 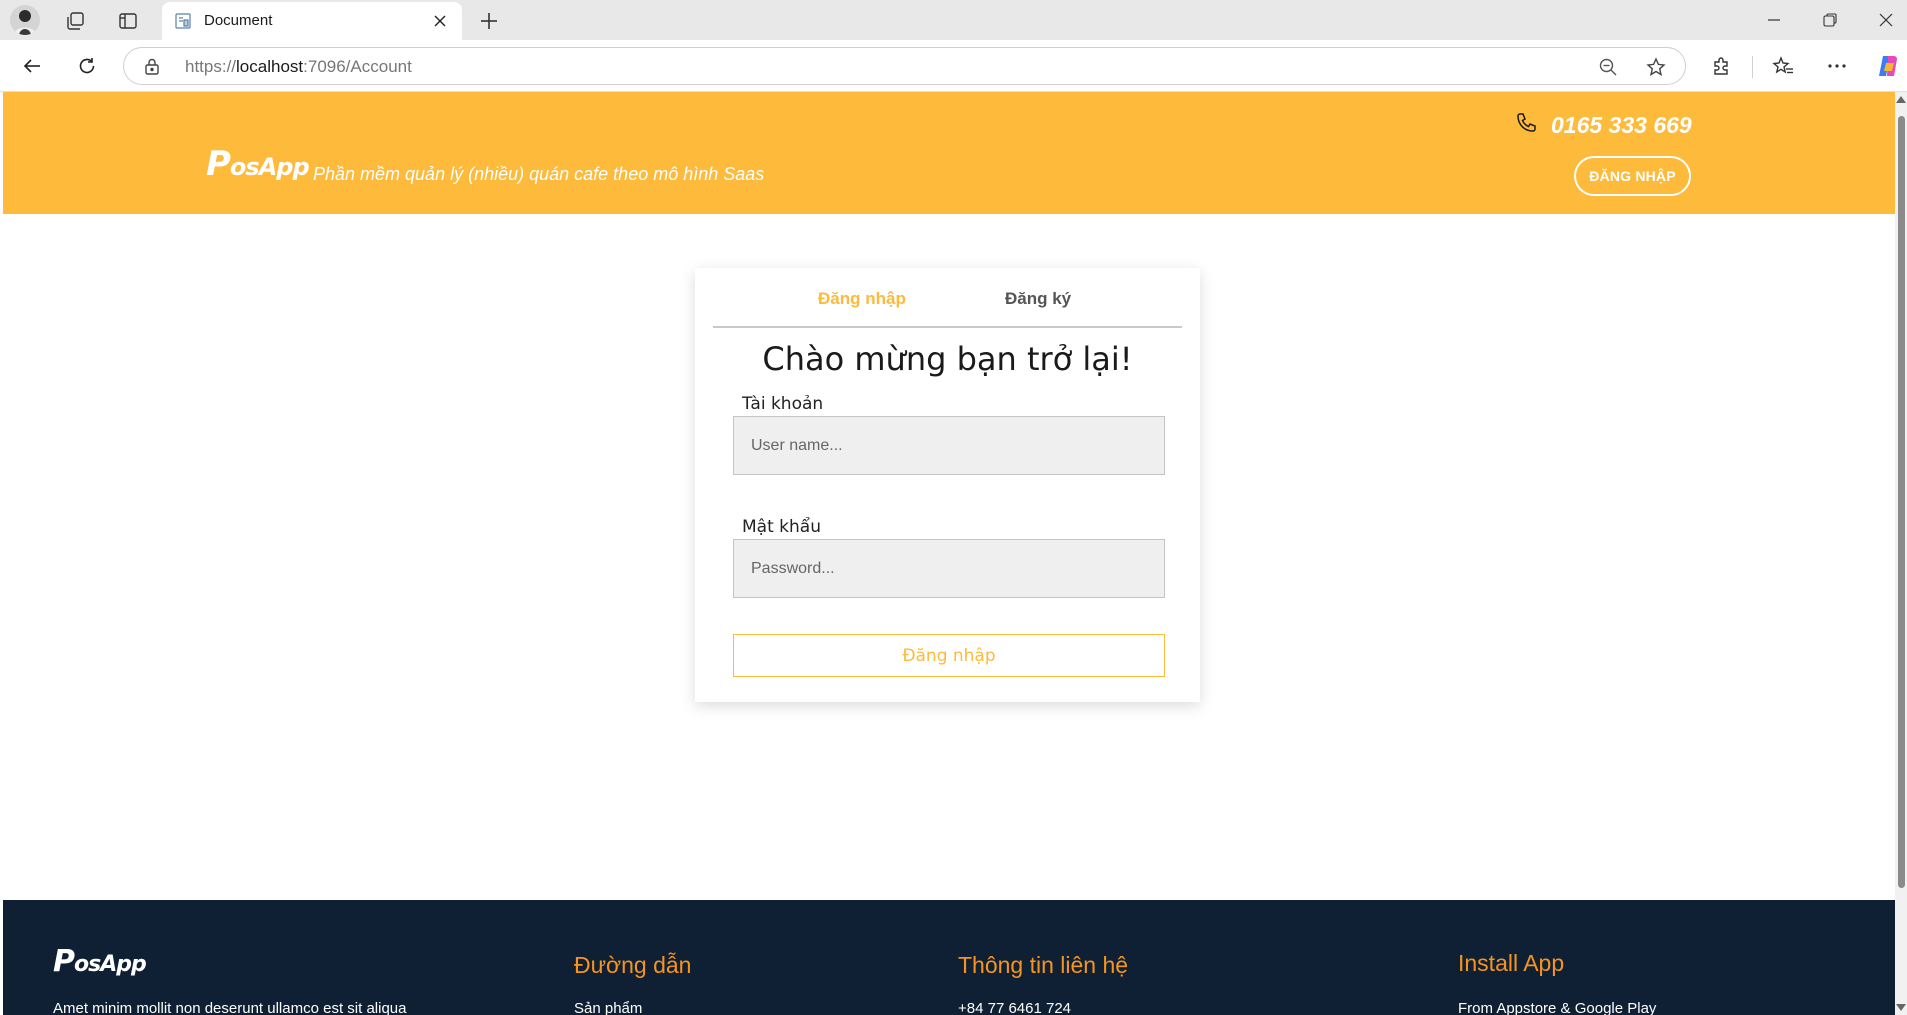 What do you see at coordinates (64, 961) in the screenshot?
I see `footer-logo-initial: P` at bounding box center [64, 961].